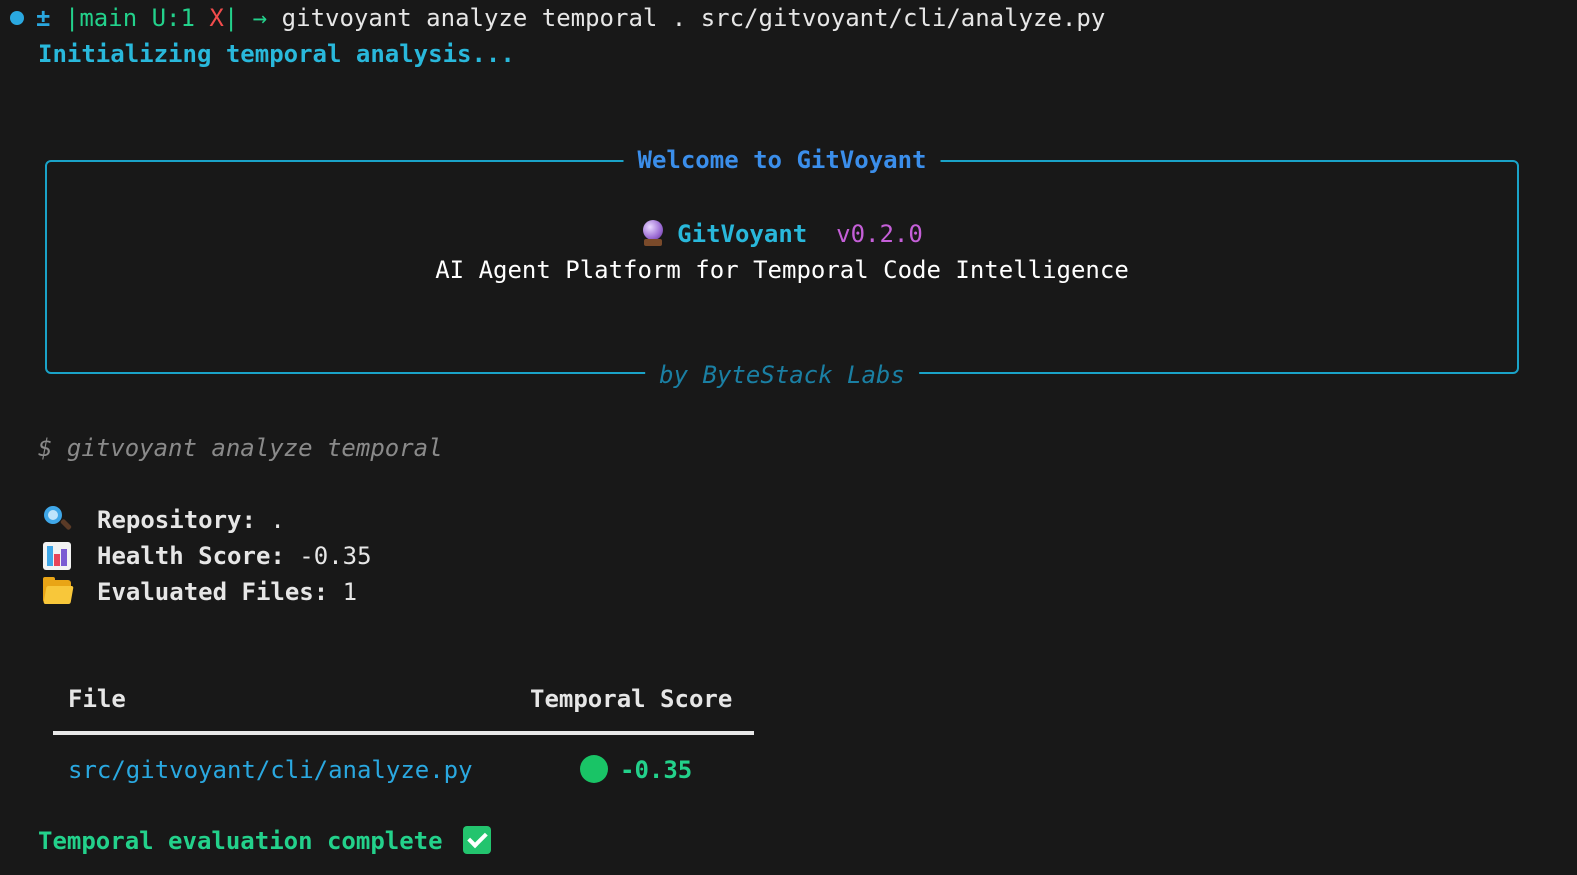 The height and width of the screenshot is (875, 1577). I want to click on command-echo: $ gitvoyant analyze temporal, so click(240, 448).